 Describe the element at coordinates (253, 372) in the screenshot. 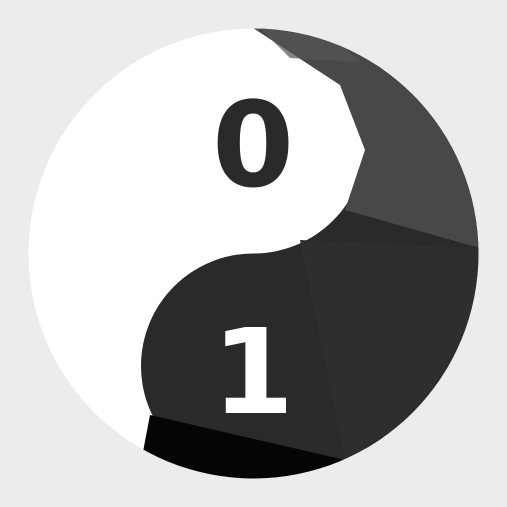

I see `bottom-digit-one: 1` at that location.